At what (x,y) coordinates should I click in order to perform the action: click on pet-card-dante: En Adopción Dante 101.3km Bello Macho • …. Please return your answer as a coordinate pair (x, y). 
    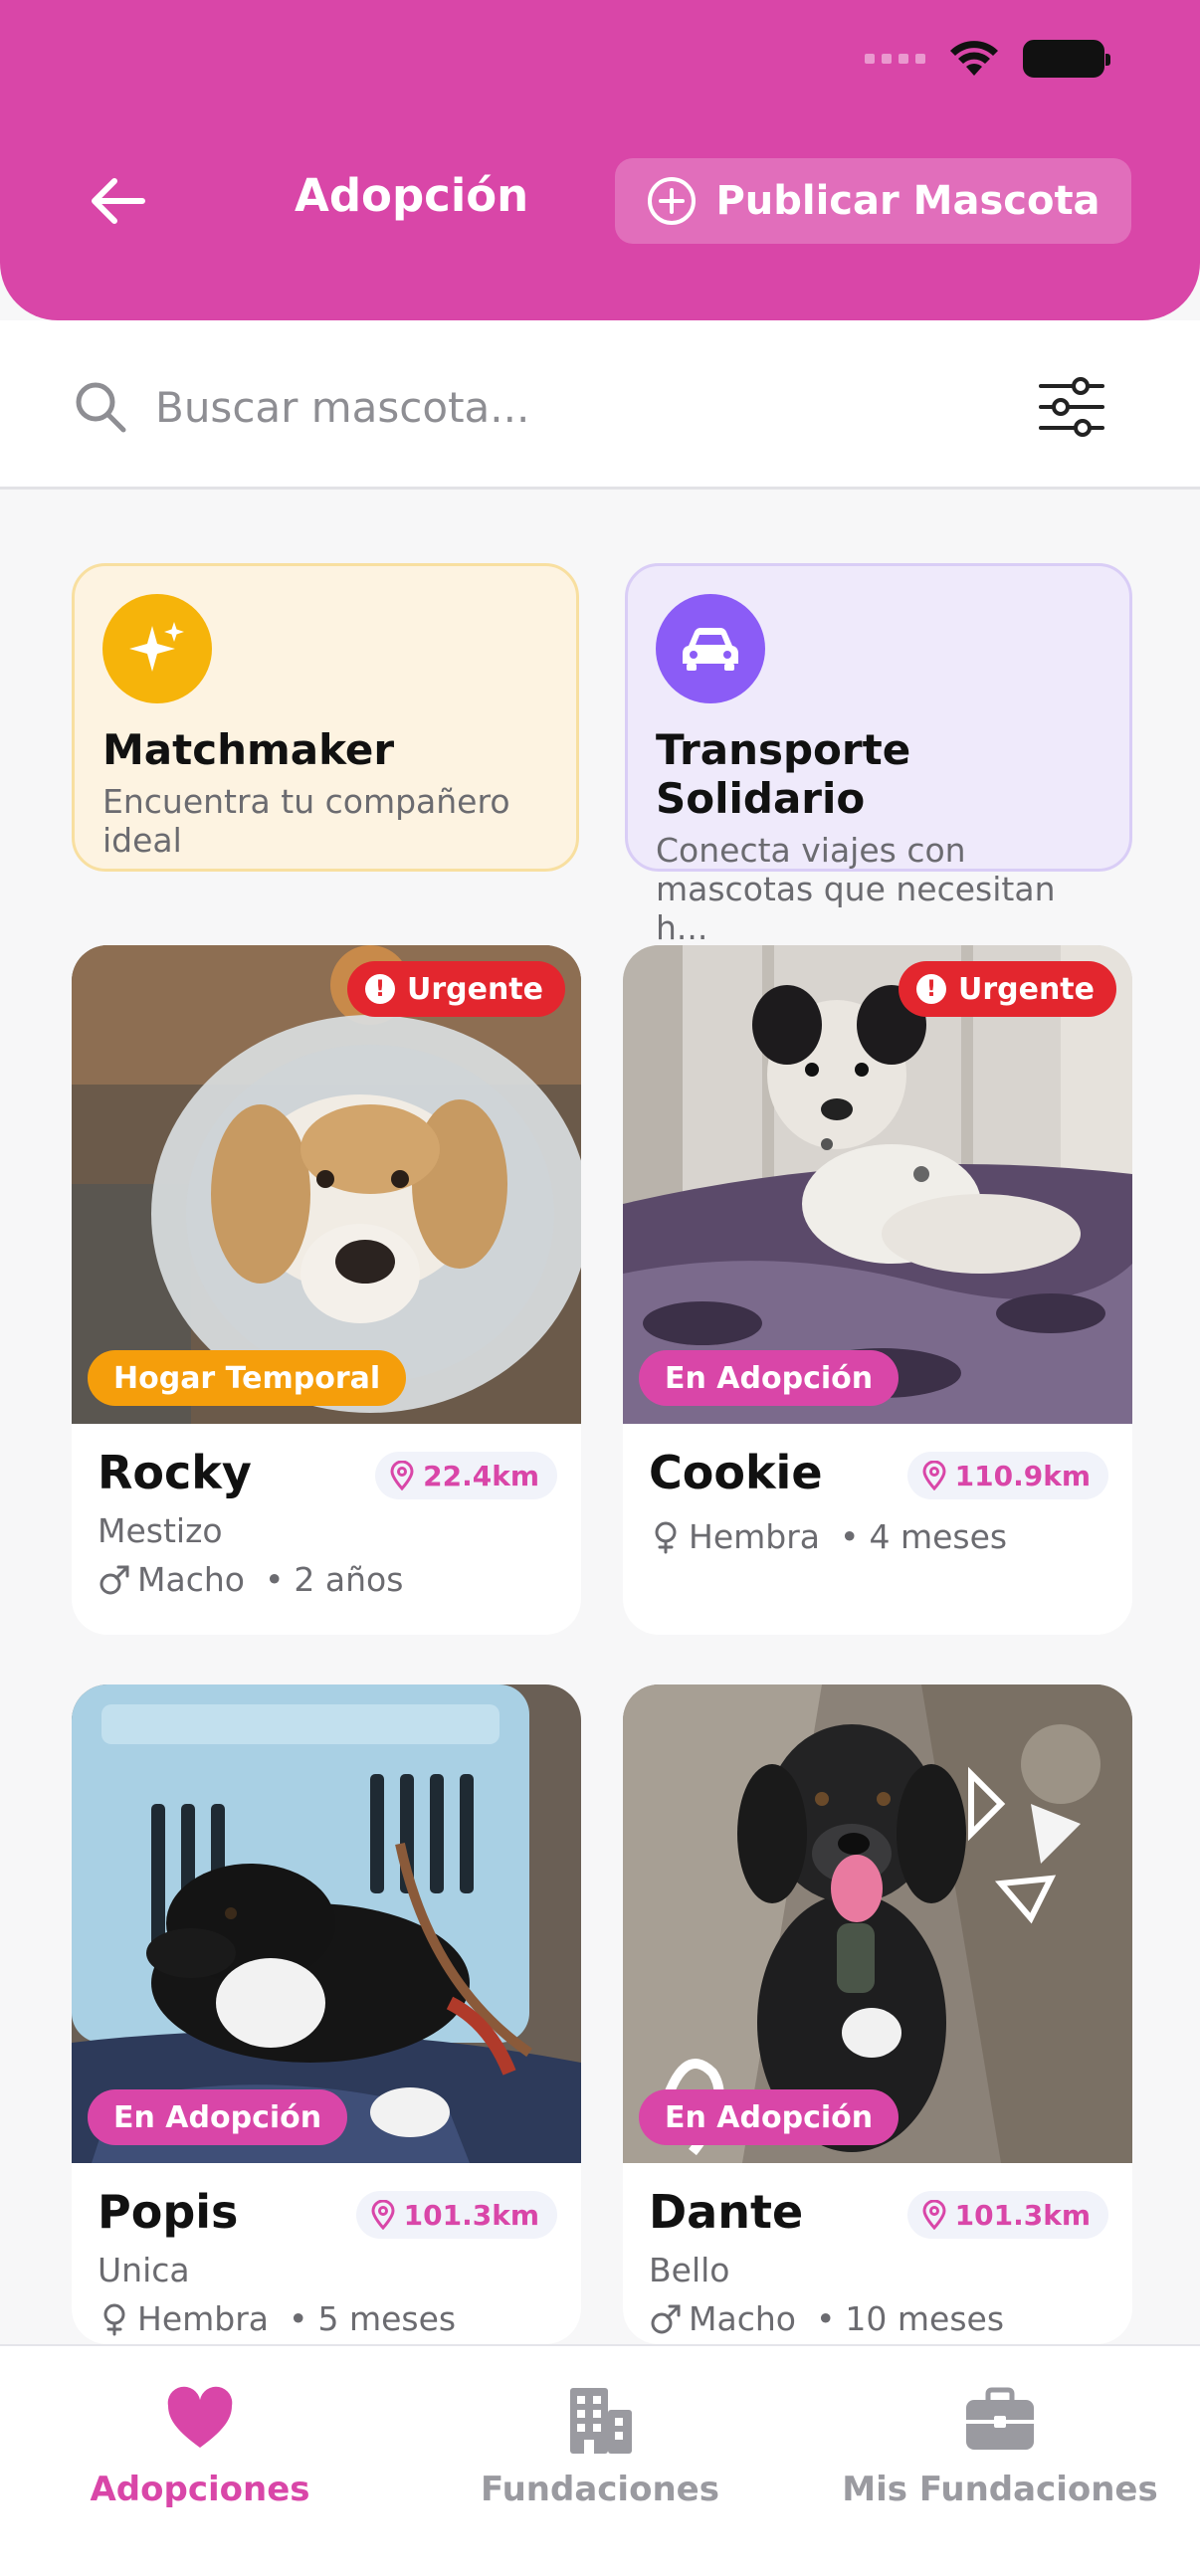
    Looking at the image, I should click on (877, 2014).